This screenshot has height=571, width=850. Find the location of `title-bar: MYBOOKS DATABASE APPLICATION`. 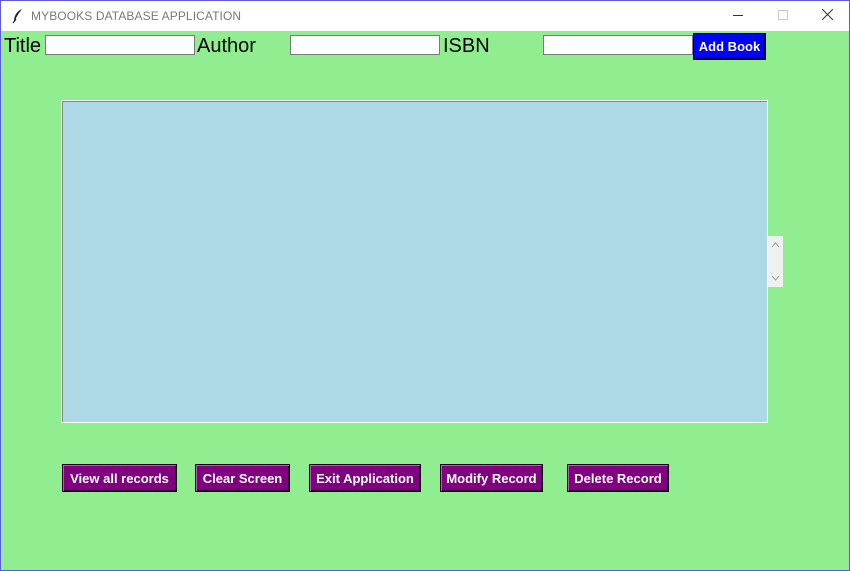

title-bar: MYBOOKS DATABASE APPLICATION is located at coordinates (425, 16).